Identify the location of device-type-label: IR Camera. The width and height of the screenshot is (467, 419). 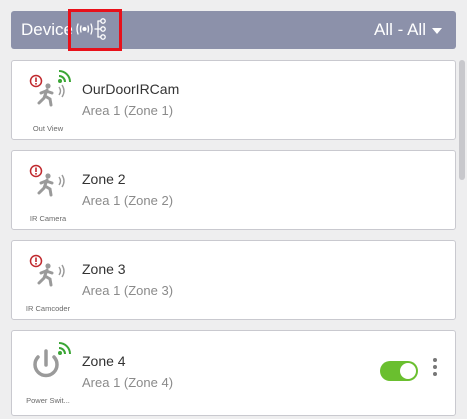
(48, 218).